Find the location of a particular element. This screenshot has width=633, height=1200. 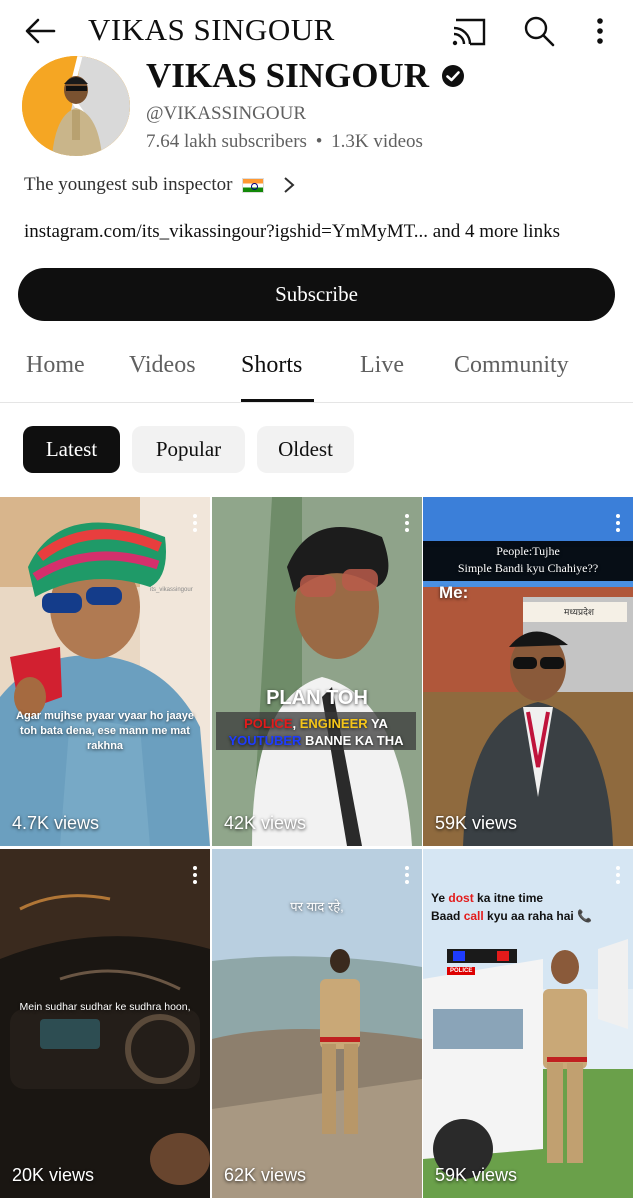

cast-icon is located at coordinates (469, 31).